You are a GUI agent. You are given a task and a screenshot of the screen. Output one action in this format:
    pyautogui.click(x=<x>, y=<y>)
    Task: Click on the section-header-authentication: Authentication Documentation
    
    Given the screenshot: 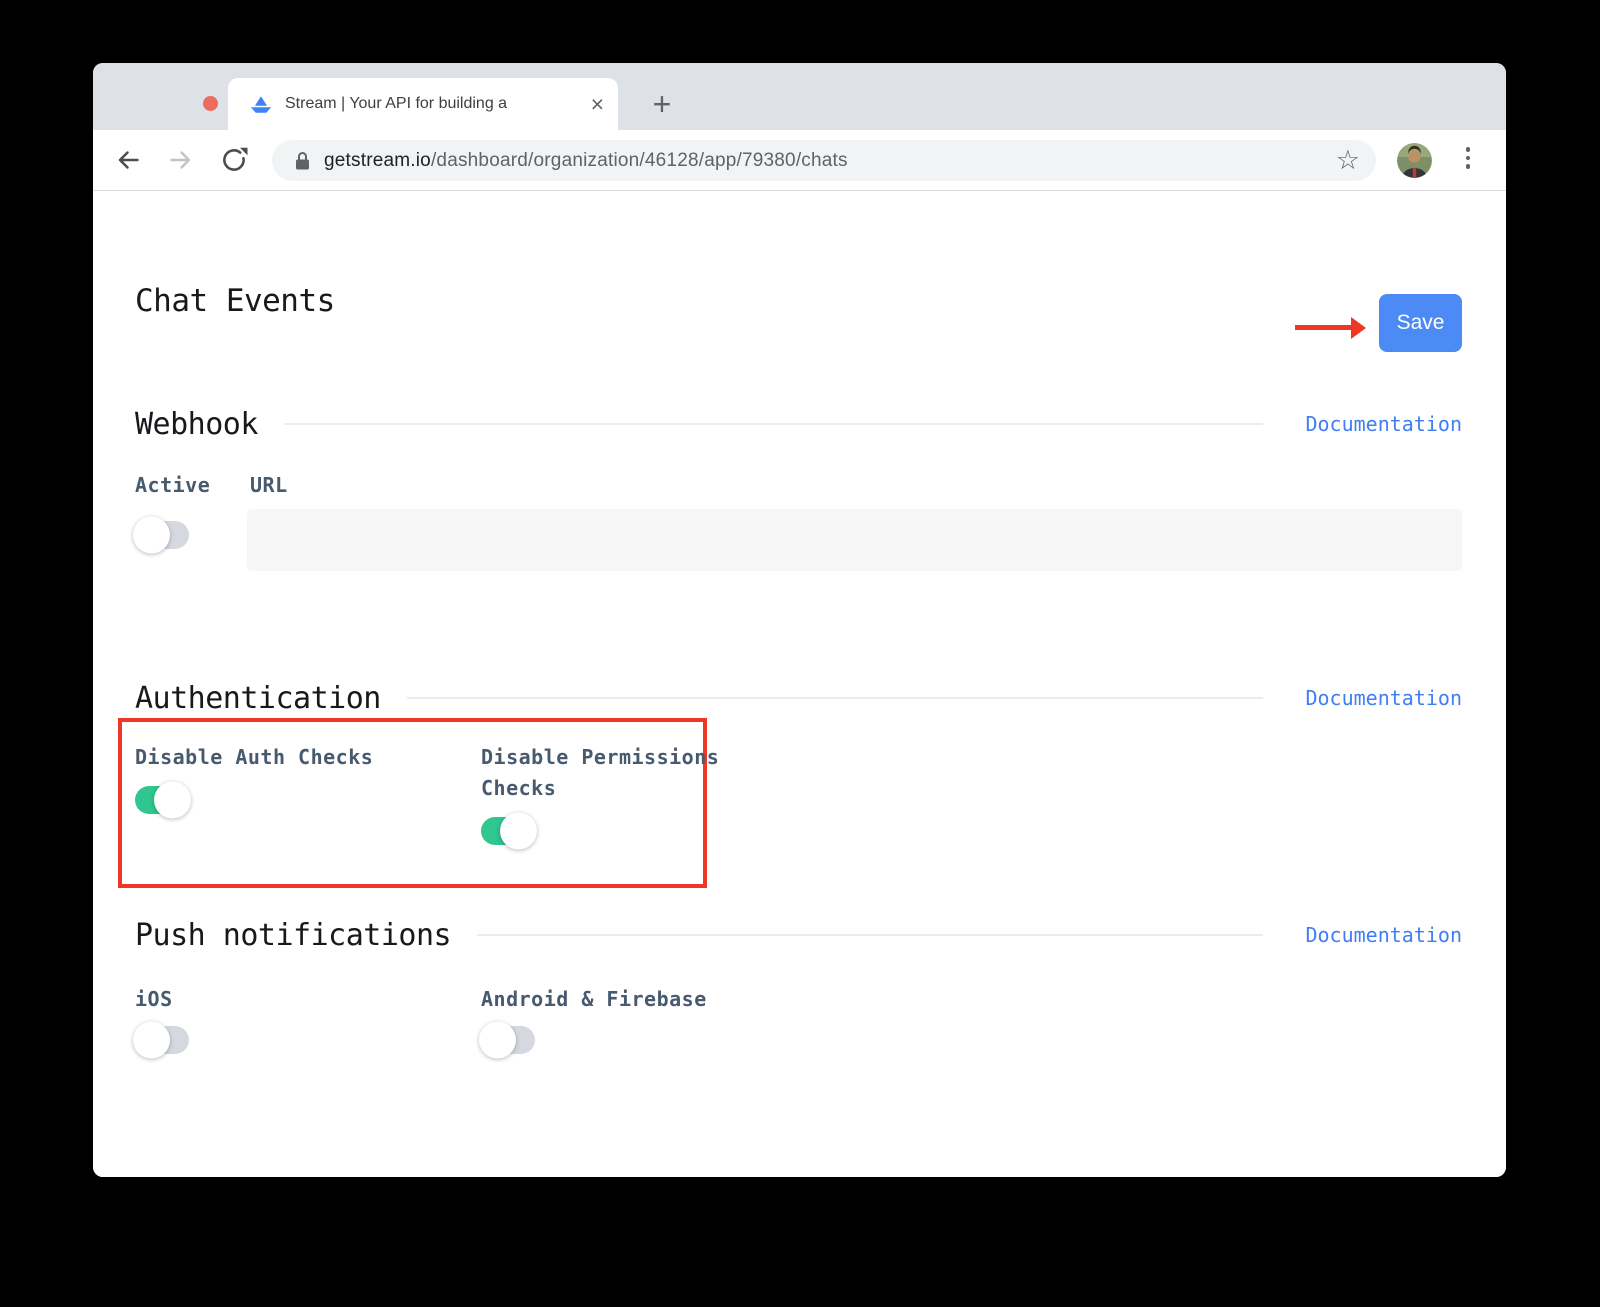 What is the action you would take?
    pyautogui.click(x=798, y=698)
    